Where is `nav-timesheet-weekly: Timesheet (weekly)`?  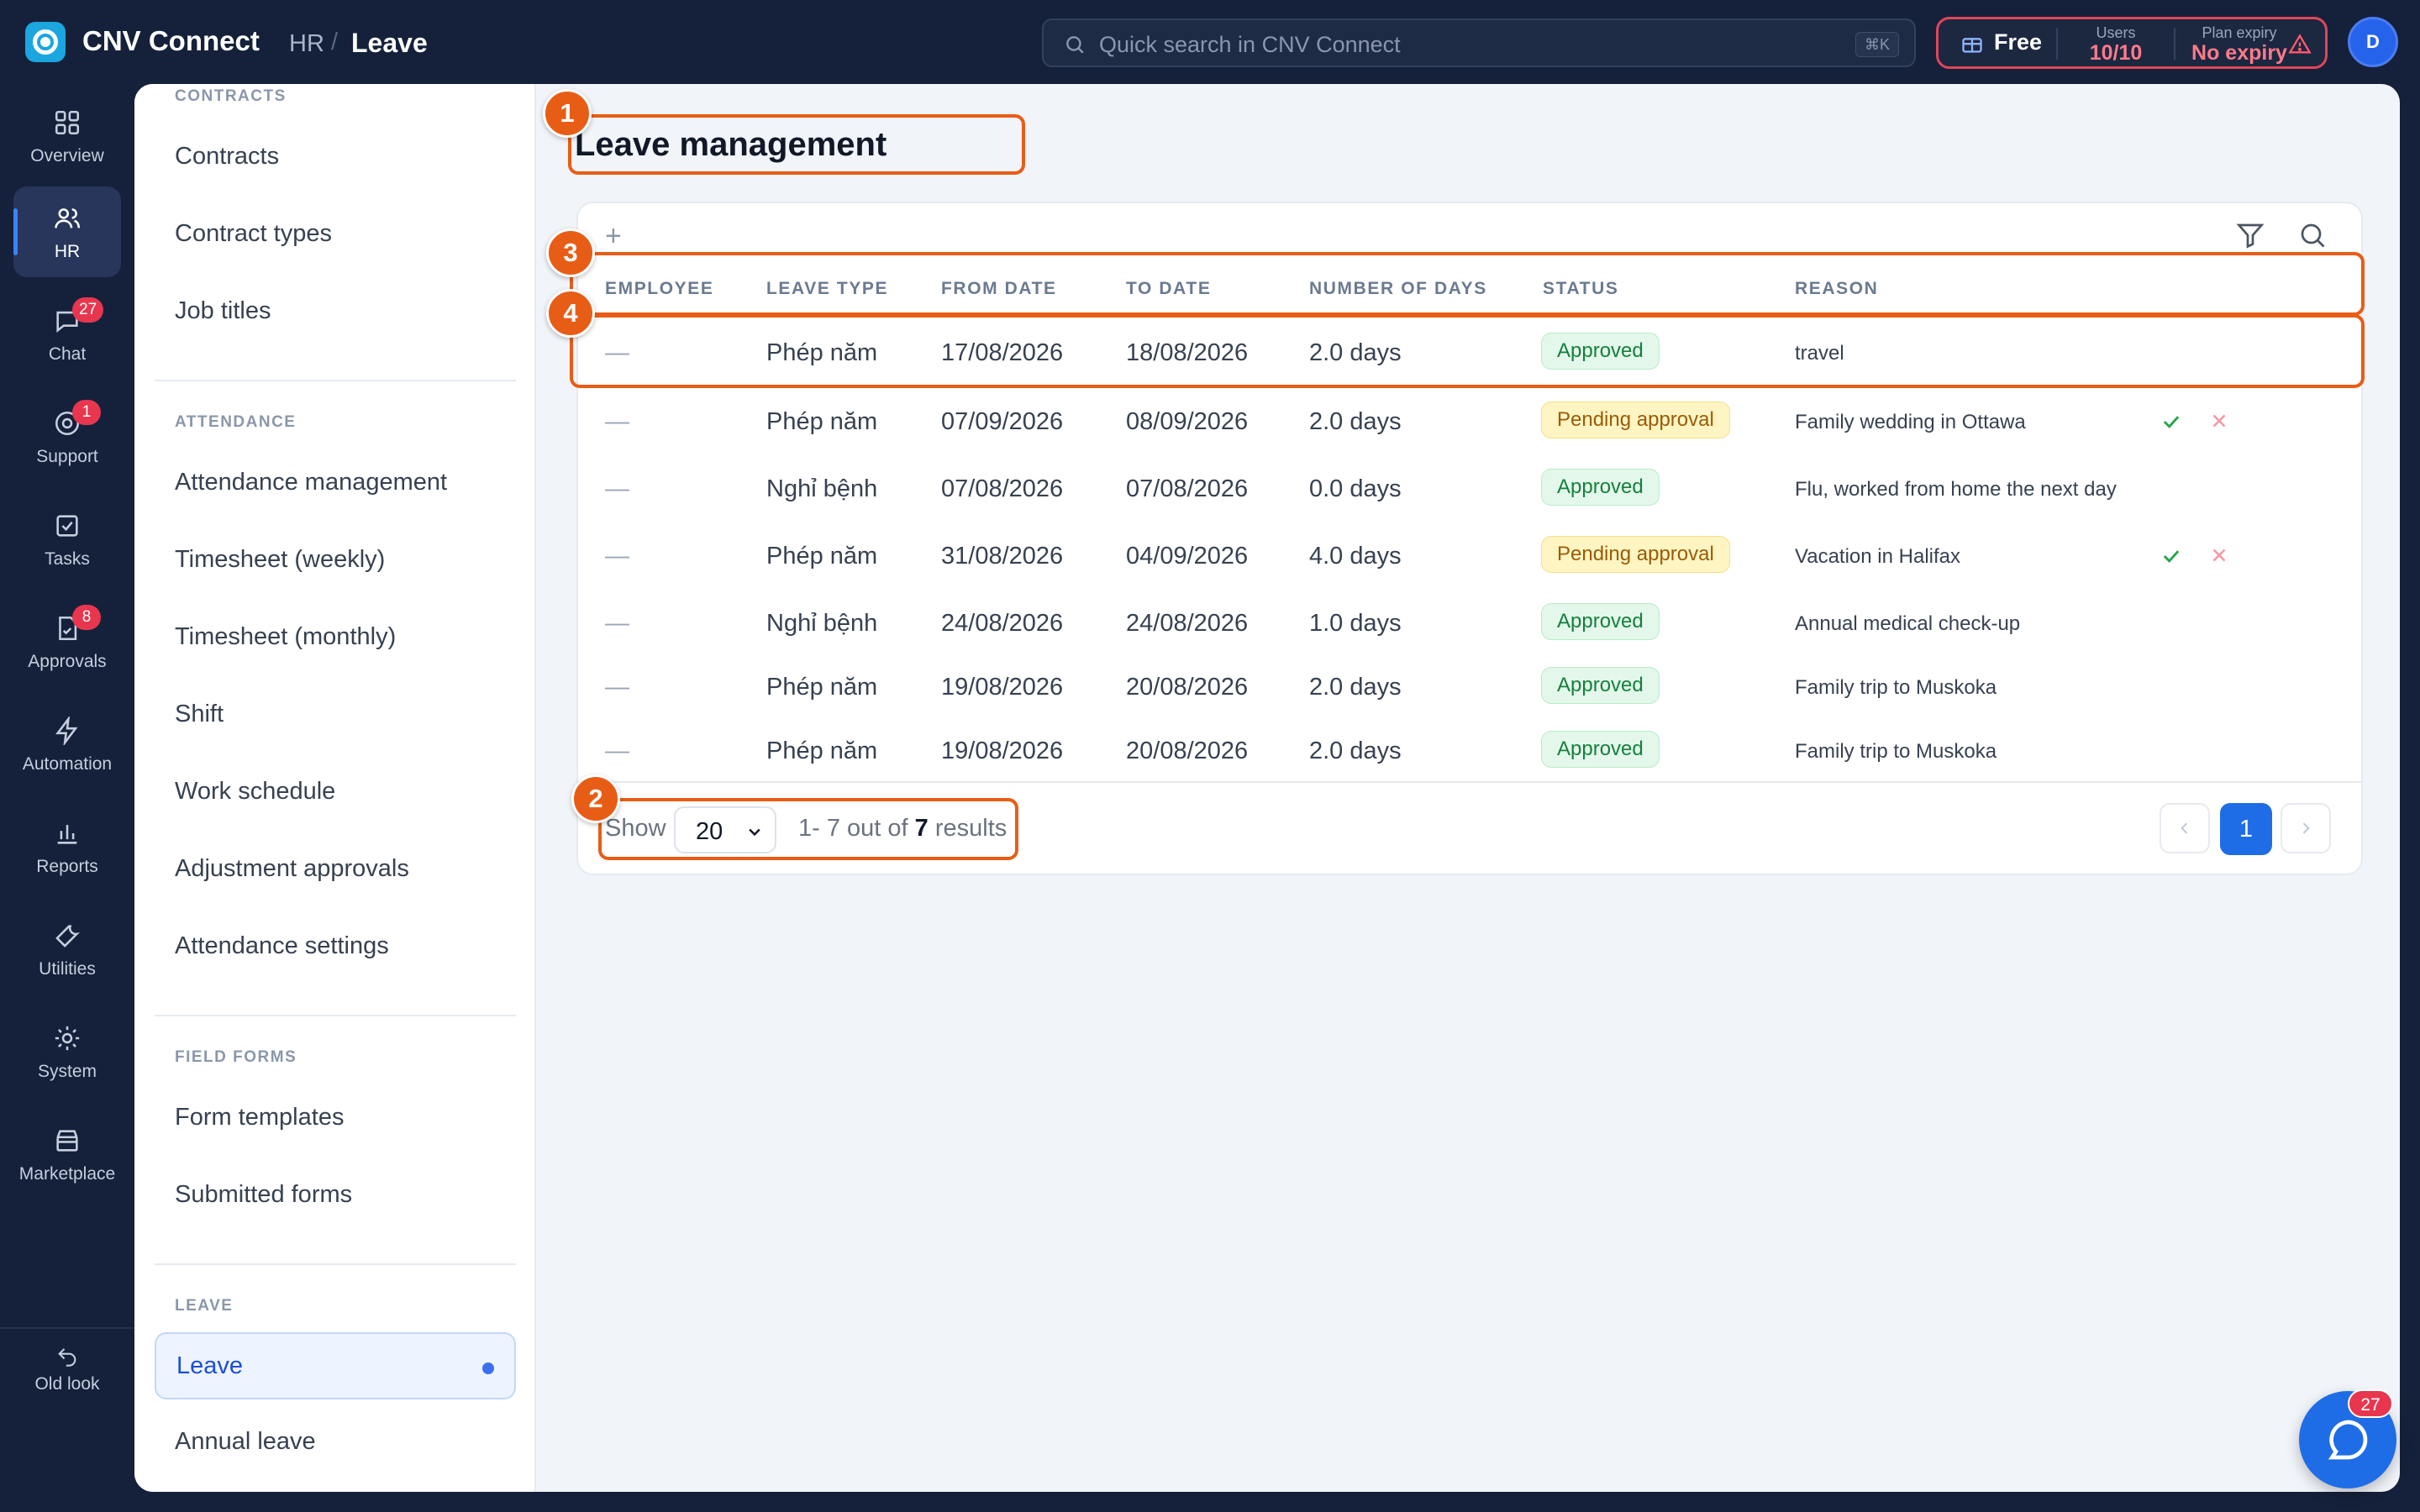 nav-timesheet-weekly: Timesheet (weekly) is located at coordinates (336, 561).